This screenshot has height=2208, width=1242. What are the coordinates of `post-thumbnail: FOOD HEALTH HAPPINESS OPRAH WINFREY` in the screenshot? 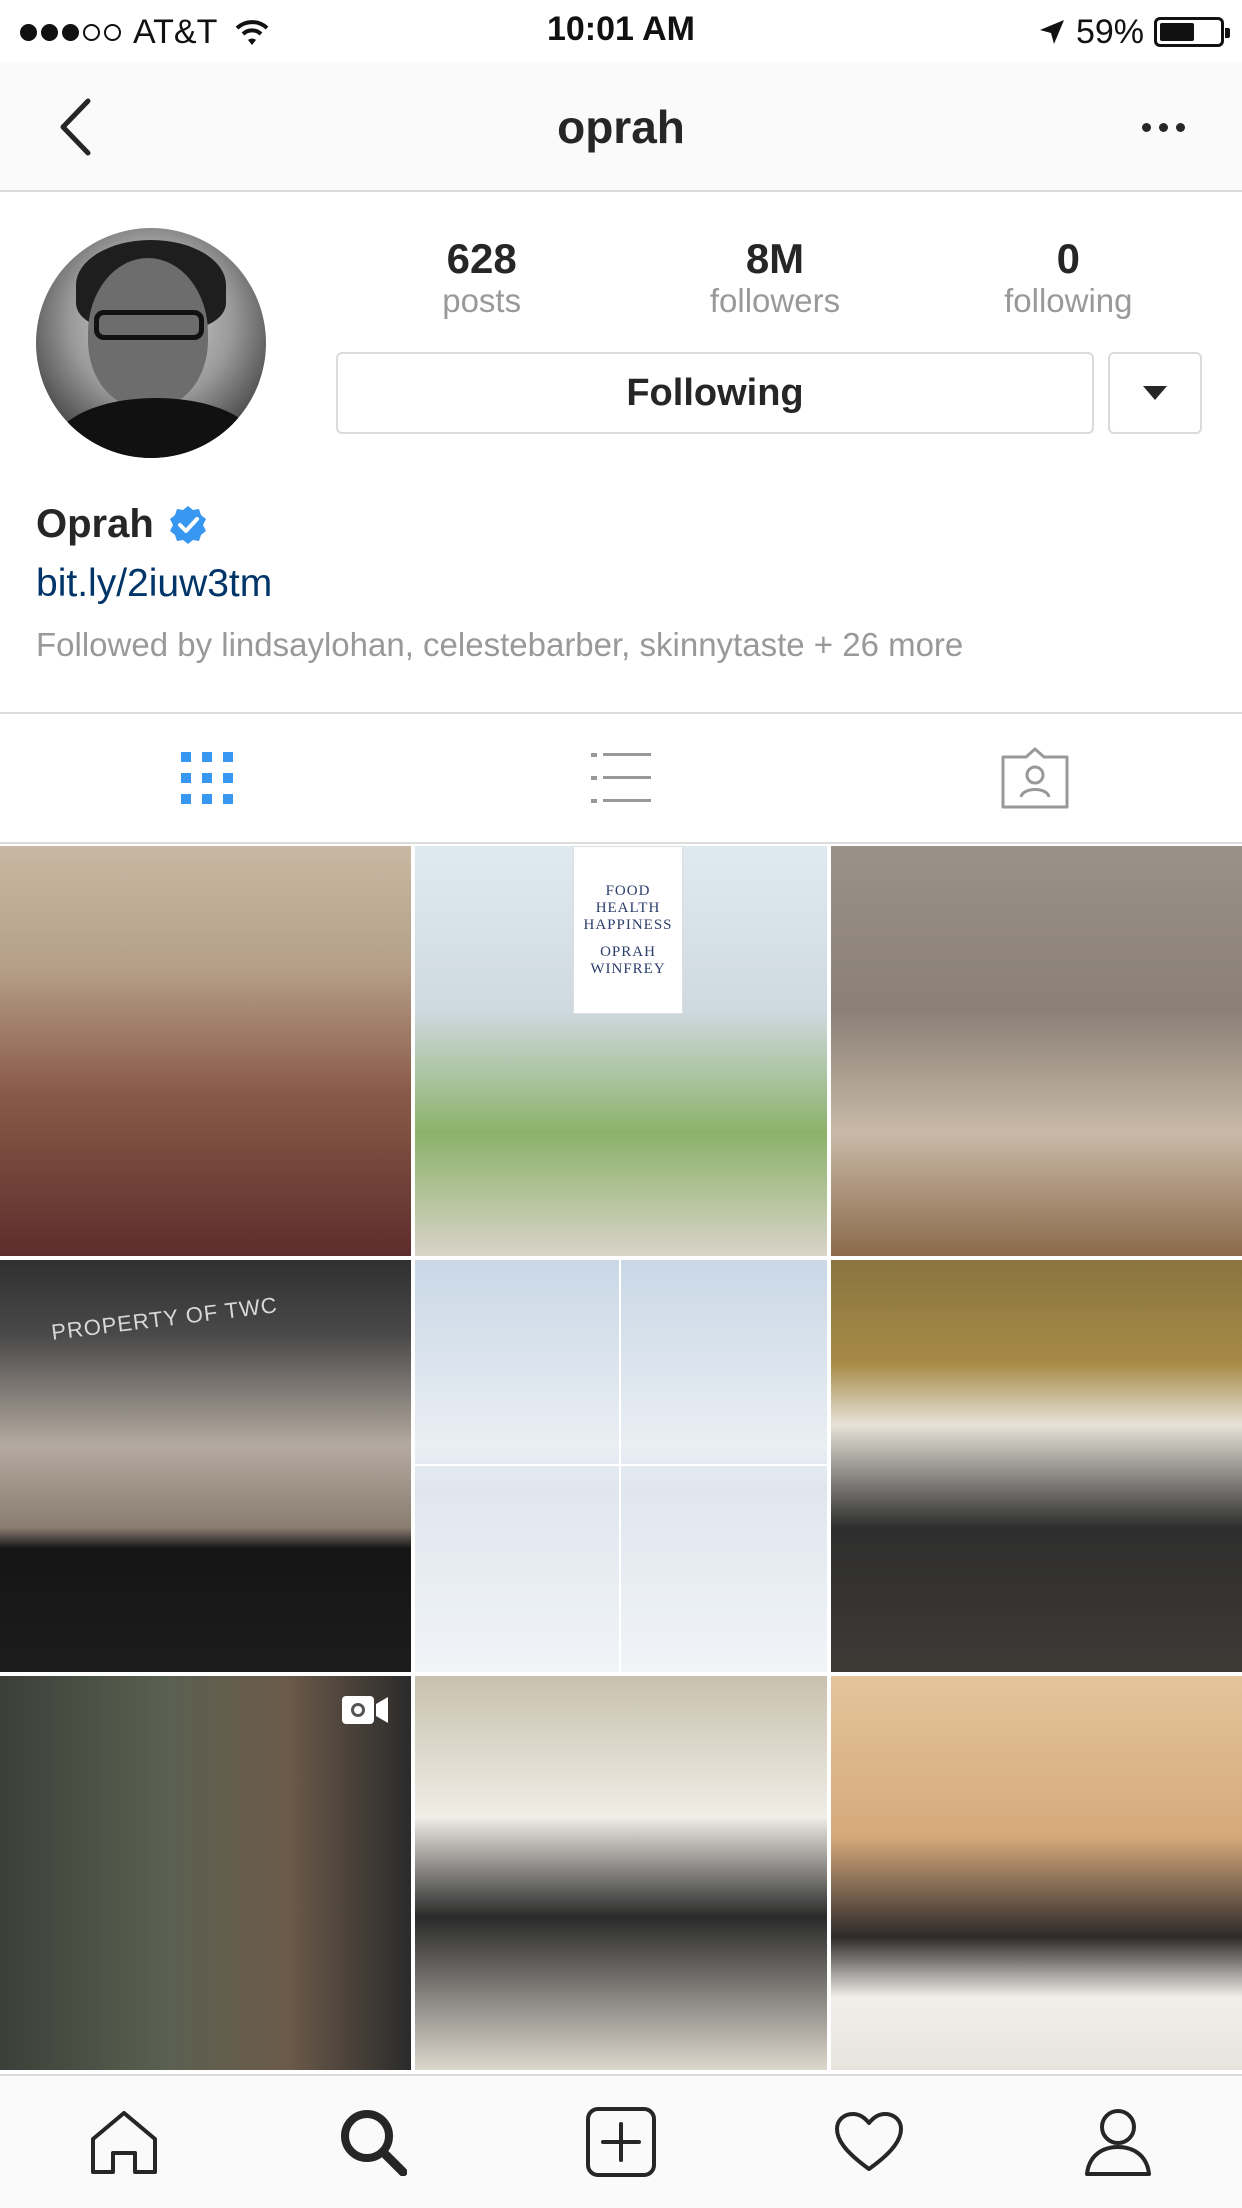 It's located at (621, 1051).